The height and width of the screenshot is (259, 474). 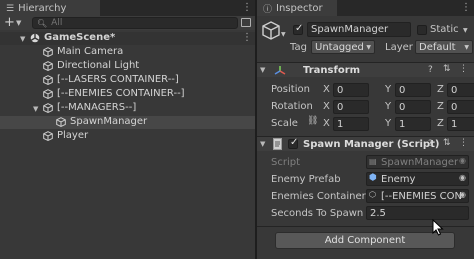 What do you see at coordinates (462, 160) in the screenshot?
I see `script-picker-icon: ◉` at bounding box center [462, 160].